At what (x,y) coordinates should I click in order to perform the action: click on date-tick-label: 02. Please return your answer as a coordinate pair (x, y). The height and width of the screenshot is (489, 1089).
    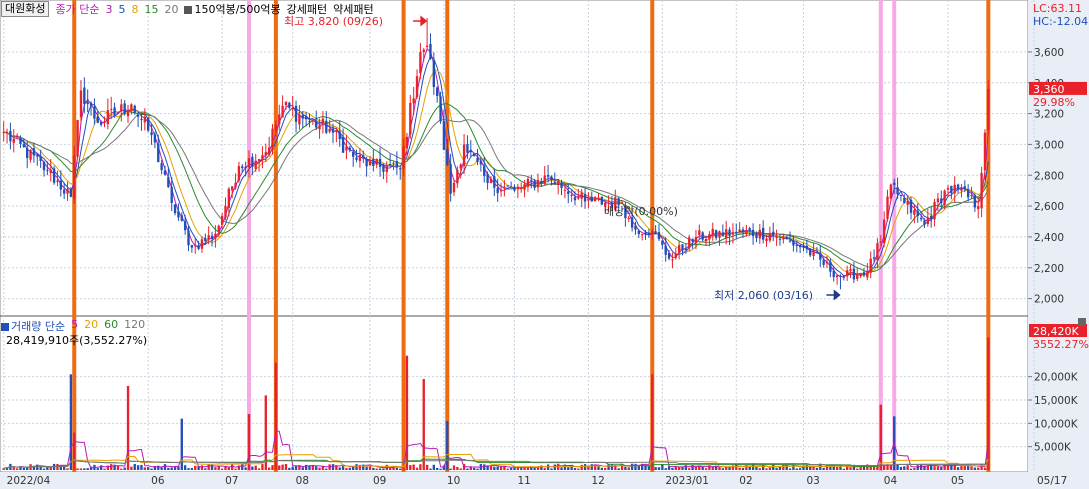
    Looking at the image, I should click on (745, 481).